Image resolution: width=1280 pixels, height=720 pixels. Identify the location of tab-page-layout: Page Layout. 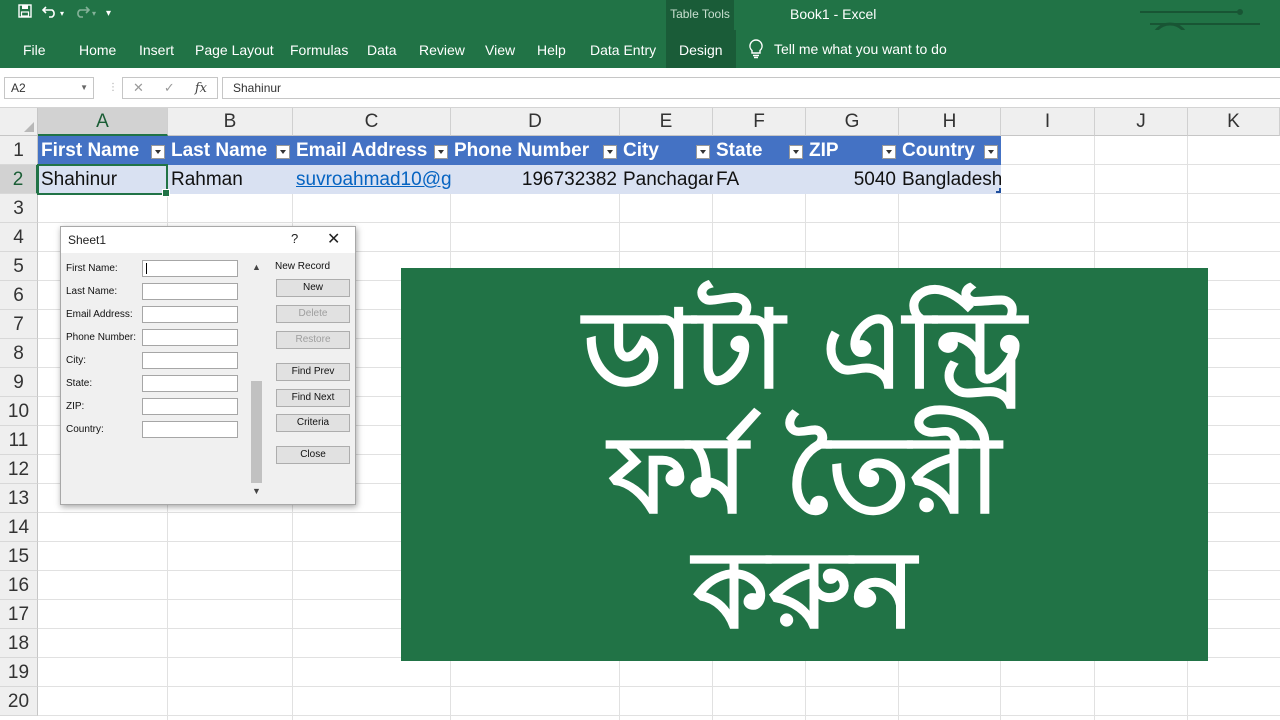
(234, 49).